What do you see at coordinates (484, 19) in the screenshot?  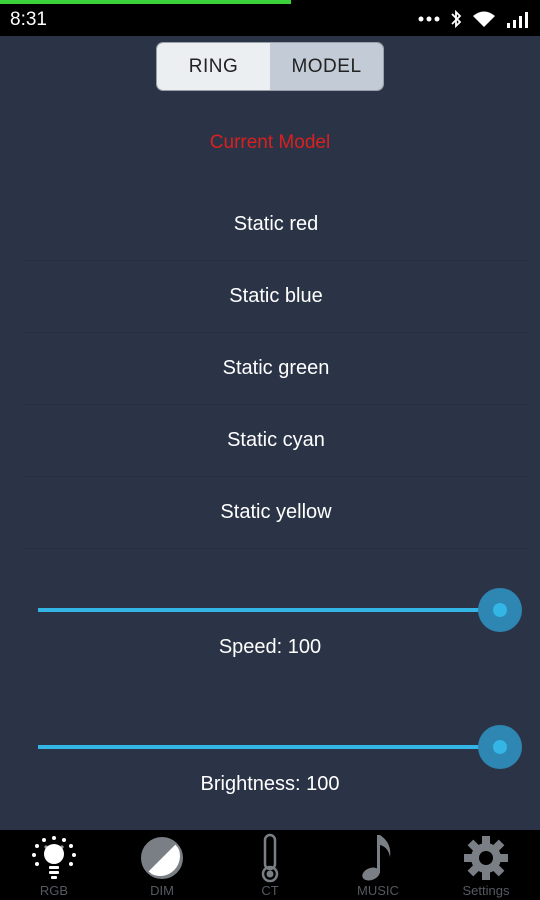 I see `wifi-icon` at bounding box center [484, 19].